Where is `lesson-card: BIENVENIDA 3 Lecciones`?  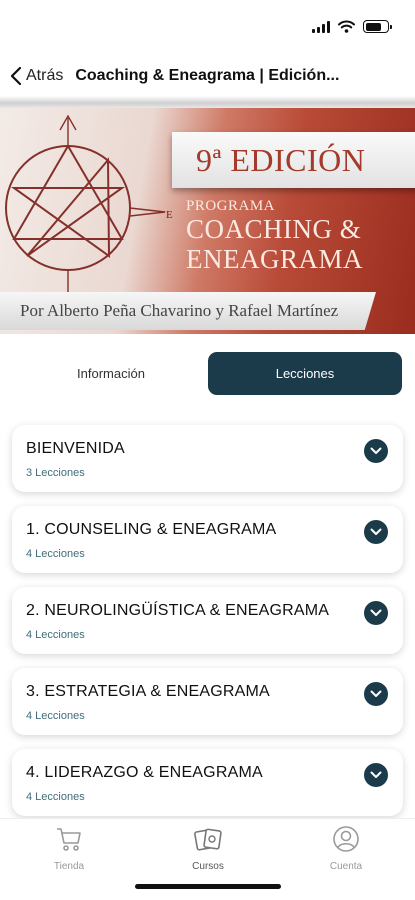
lesson-card: BIENVENIDA 3 Lecciones is located at coordinates (207, 458).